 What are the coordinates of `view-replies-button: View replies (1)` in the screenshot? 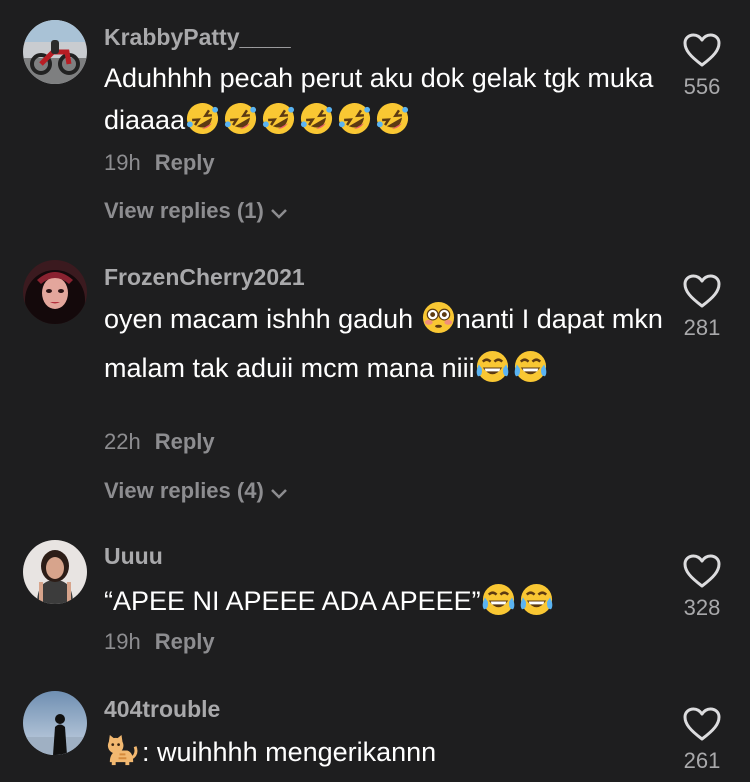 It's located at (196, 211).